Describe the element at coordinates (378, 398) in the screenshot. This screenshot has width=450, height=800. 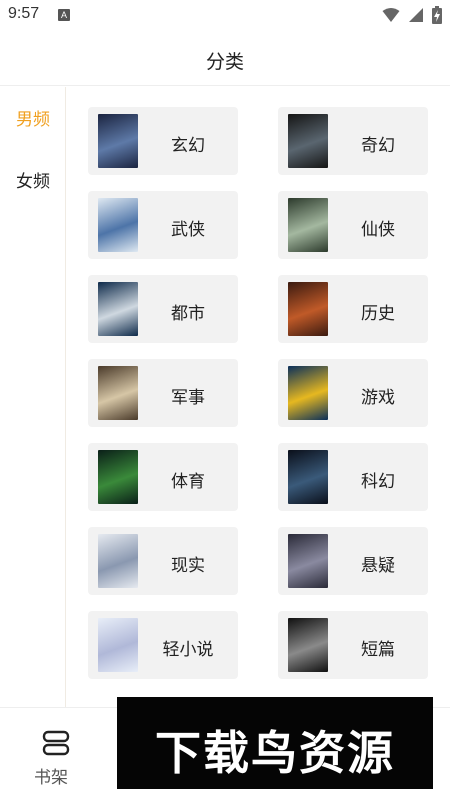
I see `category-label: 游戏` at that location.